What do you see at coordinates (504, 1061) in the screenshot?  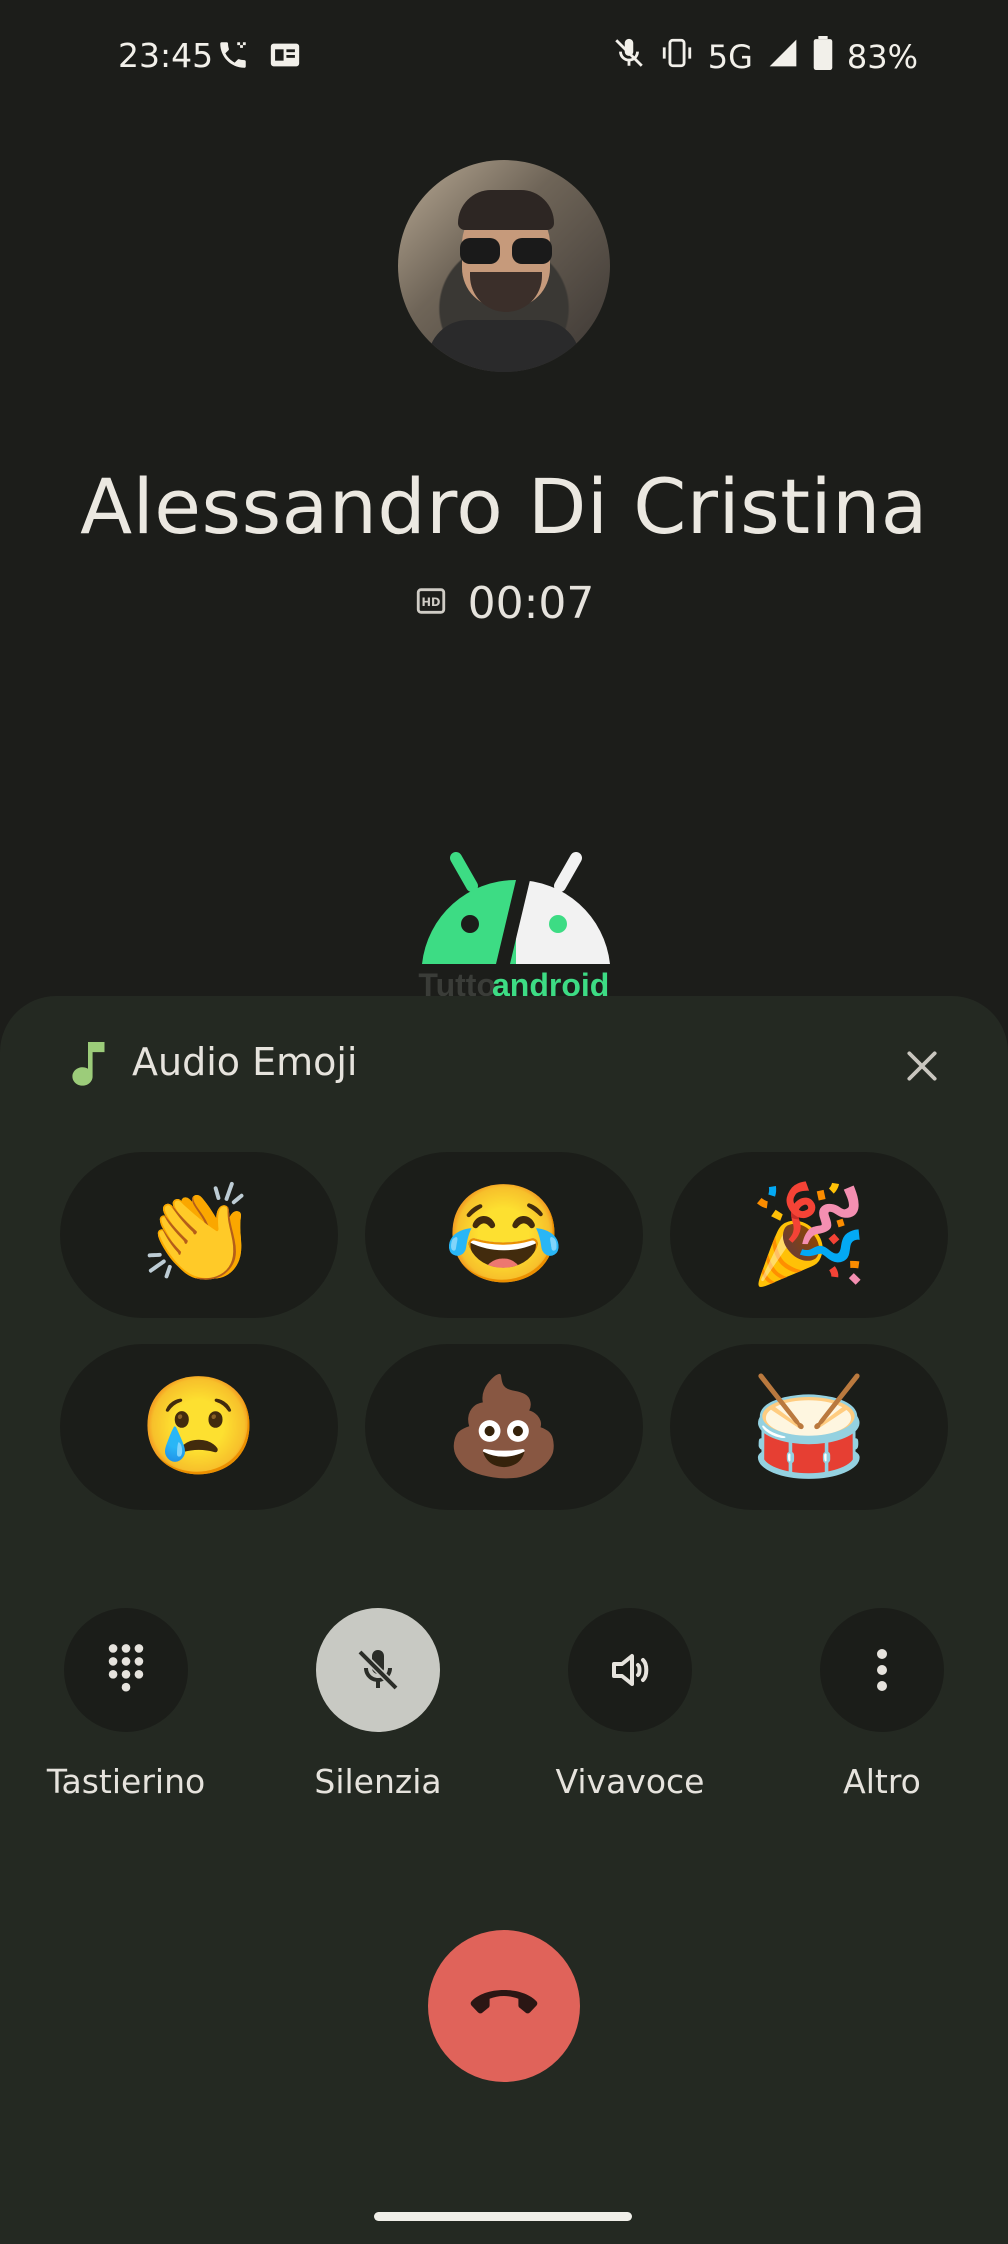 I see `sheet-header: Audio Emoji` at bounding box center [504, 1061].